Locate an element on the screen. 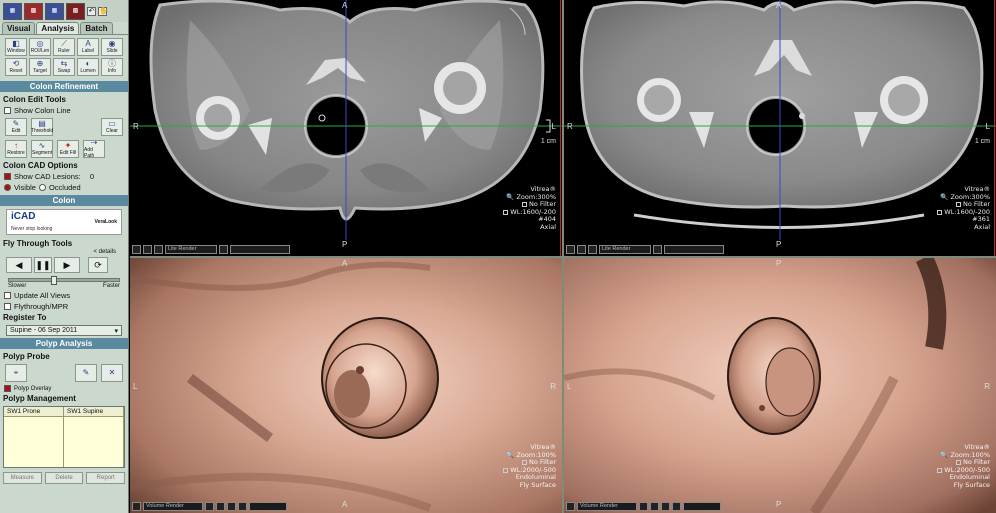 This screenshot has height=513, width=996. update-all-views-checkbox is located at coordinates (7, 295).